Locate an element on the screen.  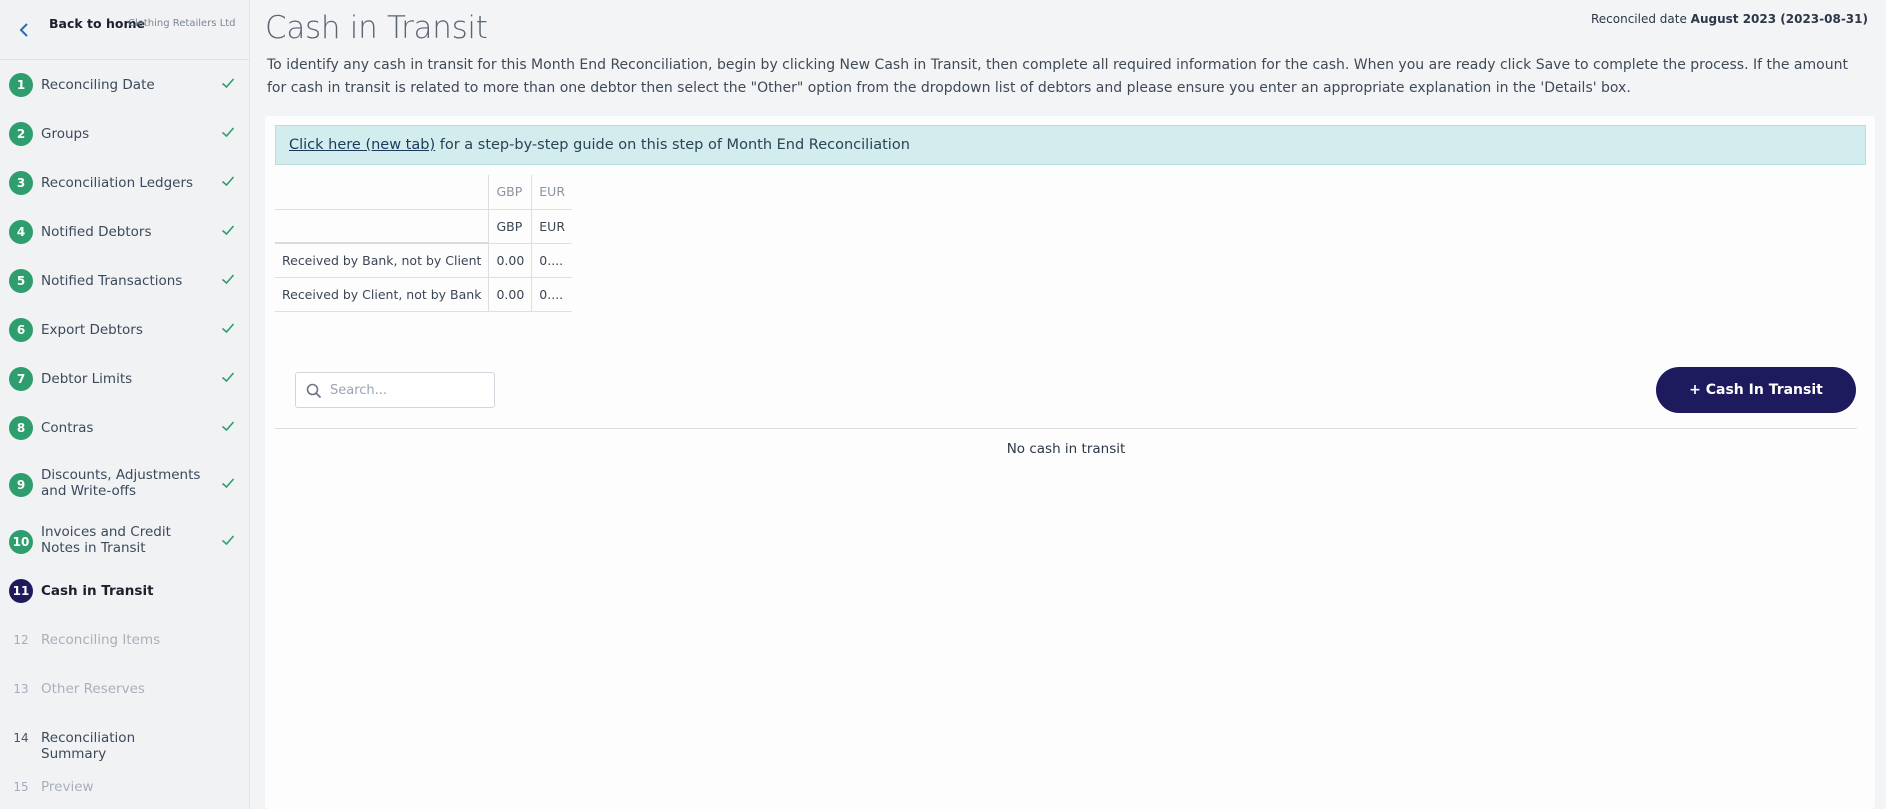
search-icon is located at coordinates (314, 391).